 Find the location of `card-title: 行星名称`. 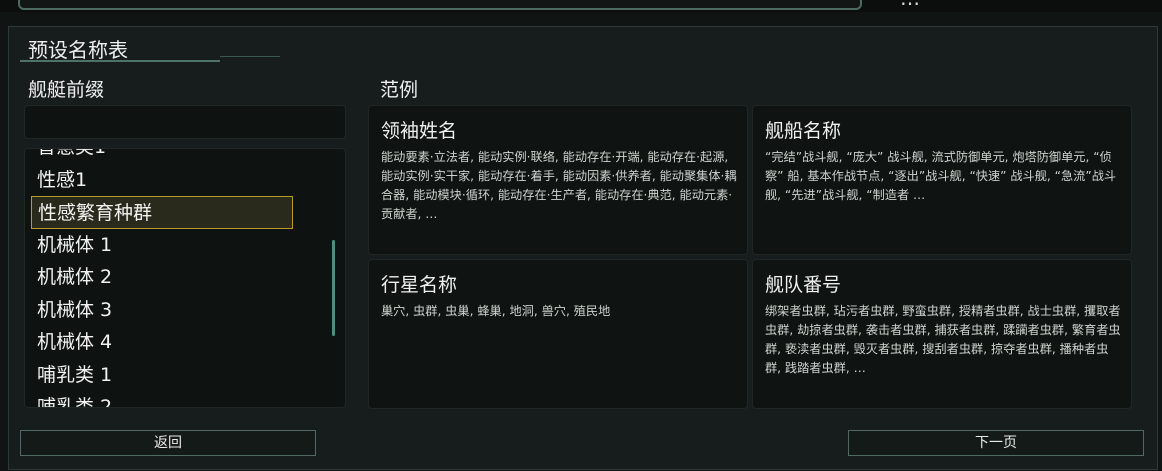

card-title: 行星名称 is located at coordinates (419, 285).